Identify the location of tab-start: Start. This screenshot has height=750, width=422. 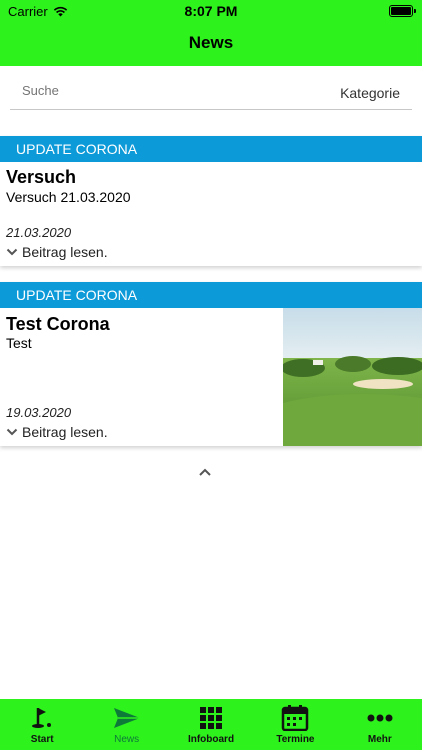
(42, 724).